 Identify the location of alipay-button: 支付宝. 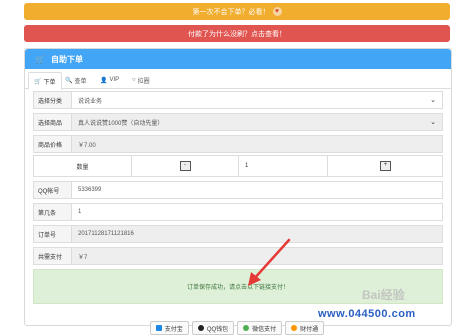
(169, 328).